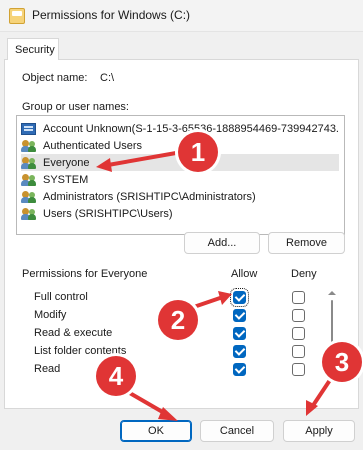 Image resolution: width=363 pixels, height=450 pixels. Describe the element at coordinates (180, 179) in the screenshot. I see `list-item-system: SYSTEM` at that location.